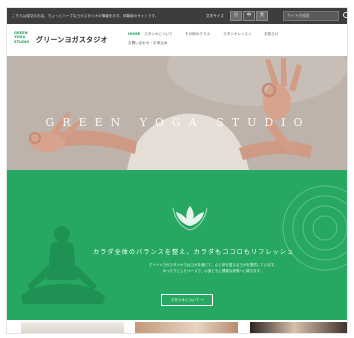 The height and width of the screenshot is (338, 354). I want to click on site-search-input: サイト内検索, so click(311, 16).